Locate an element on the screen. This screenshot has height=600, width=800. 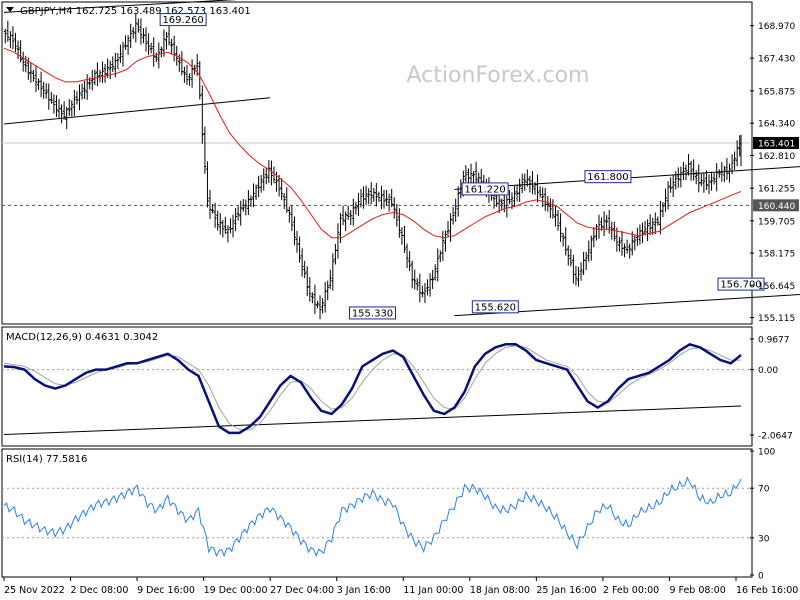
rsi-y-tick-label: 70 is located at coordinates (764, 490).